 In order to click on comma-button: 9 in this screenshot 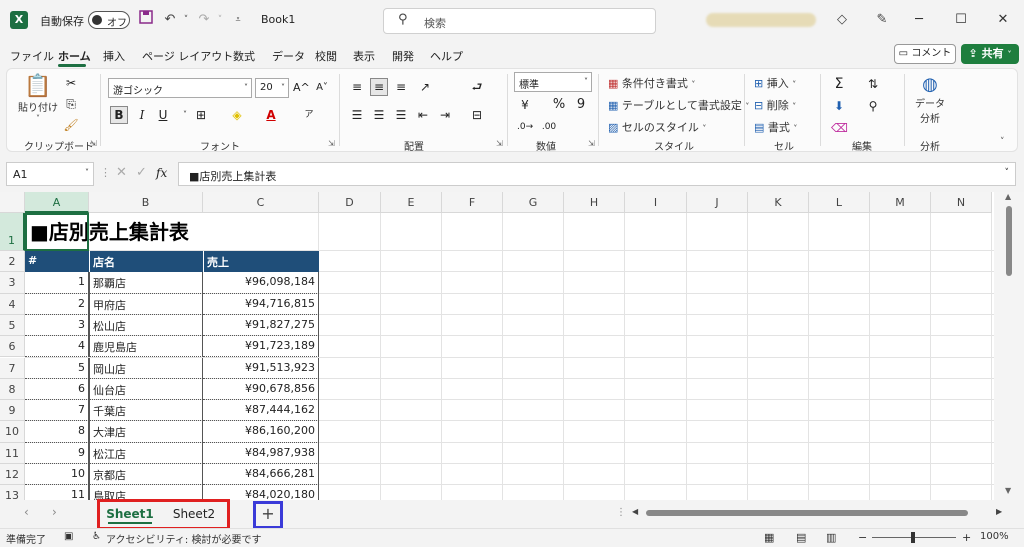, I will do `click(581, 105)`.